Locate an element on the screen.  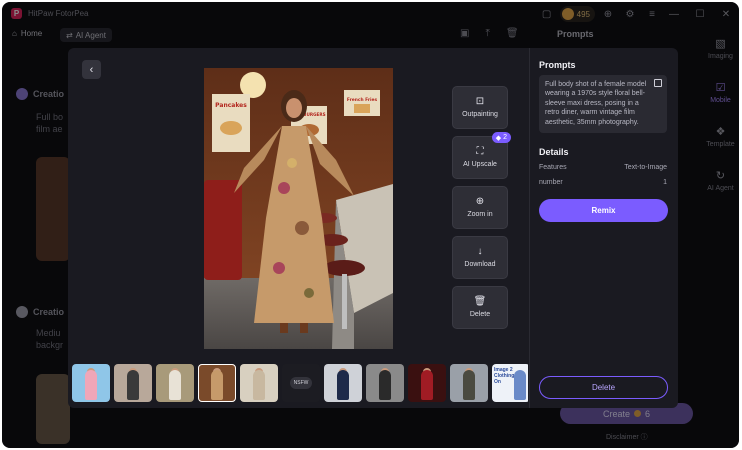
menu-icon: ≡ is located at coordinates (652, 14).